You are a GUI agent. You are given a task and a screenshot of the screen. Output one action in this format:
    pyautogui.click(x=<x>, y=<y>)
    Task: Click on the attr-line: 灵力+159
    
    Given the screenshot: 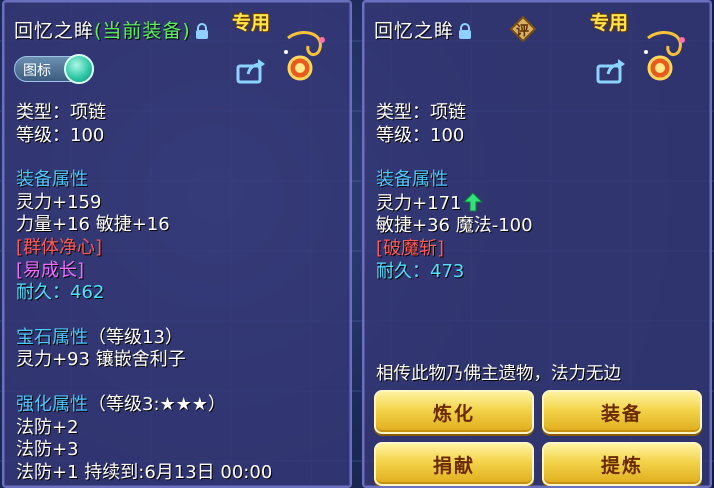 What is the action you would take?
    pyautogui.click(x=59, y=202)
    